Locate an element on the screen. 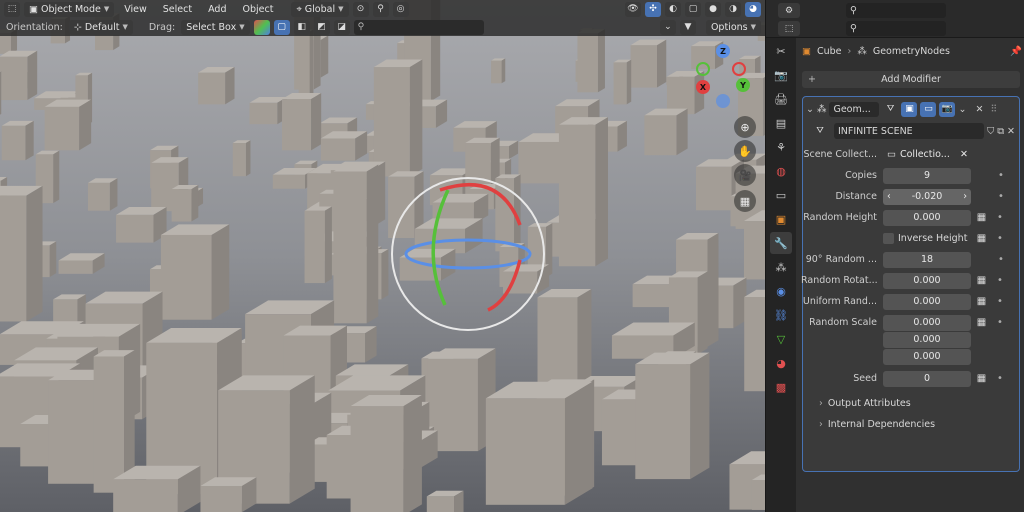  pin-icon: 📌 is located at coordinates (1016, 51).